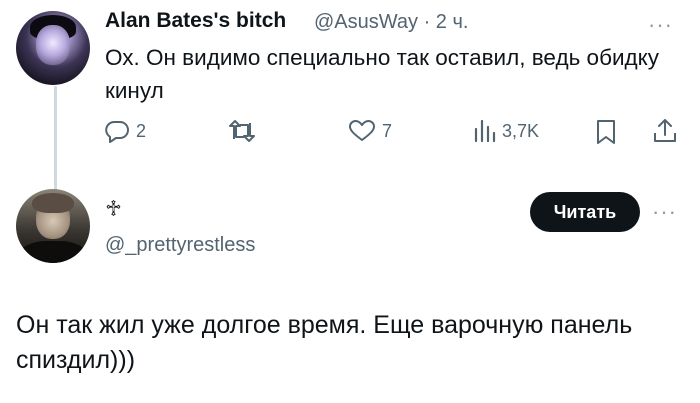 The height and width of the screenshot is (403, 700). I want to click on handle: @_prettyrestless, so click(180, 245).